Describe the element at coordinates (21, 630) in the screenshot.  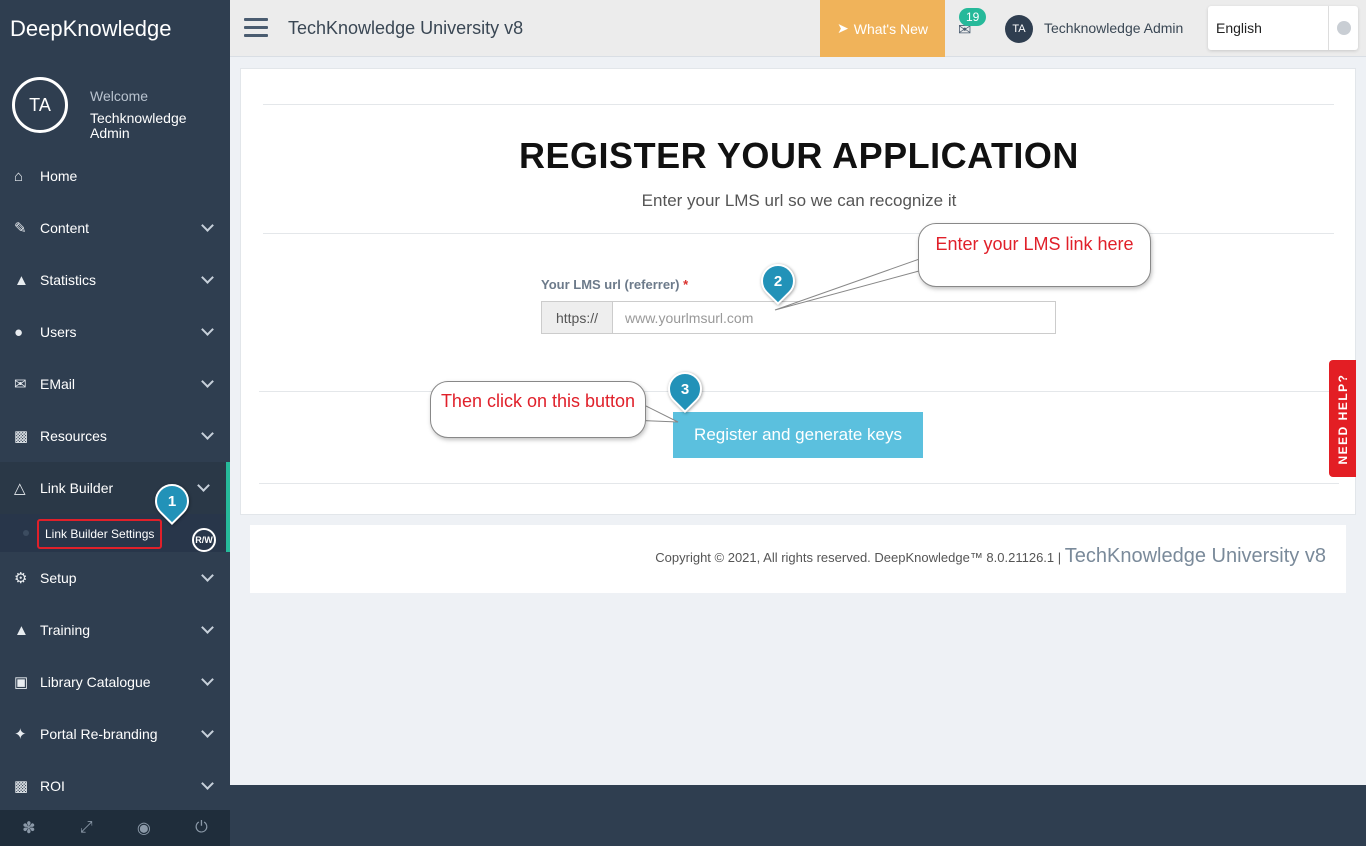
I see `graduation-cap-icon: ▲` at that location.